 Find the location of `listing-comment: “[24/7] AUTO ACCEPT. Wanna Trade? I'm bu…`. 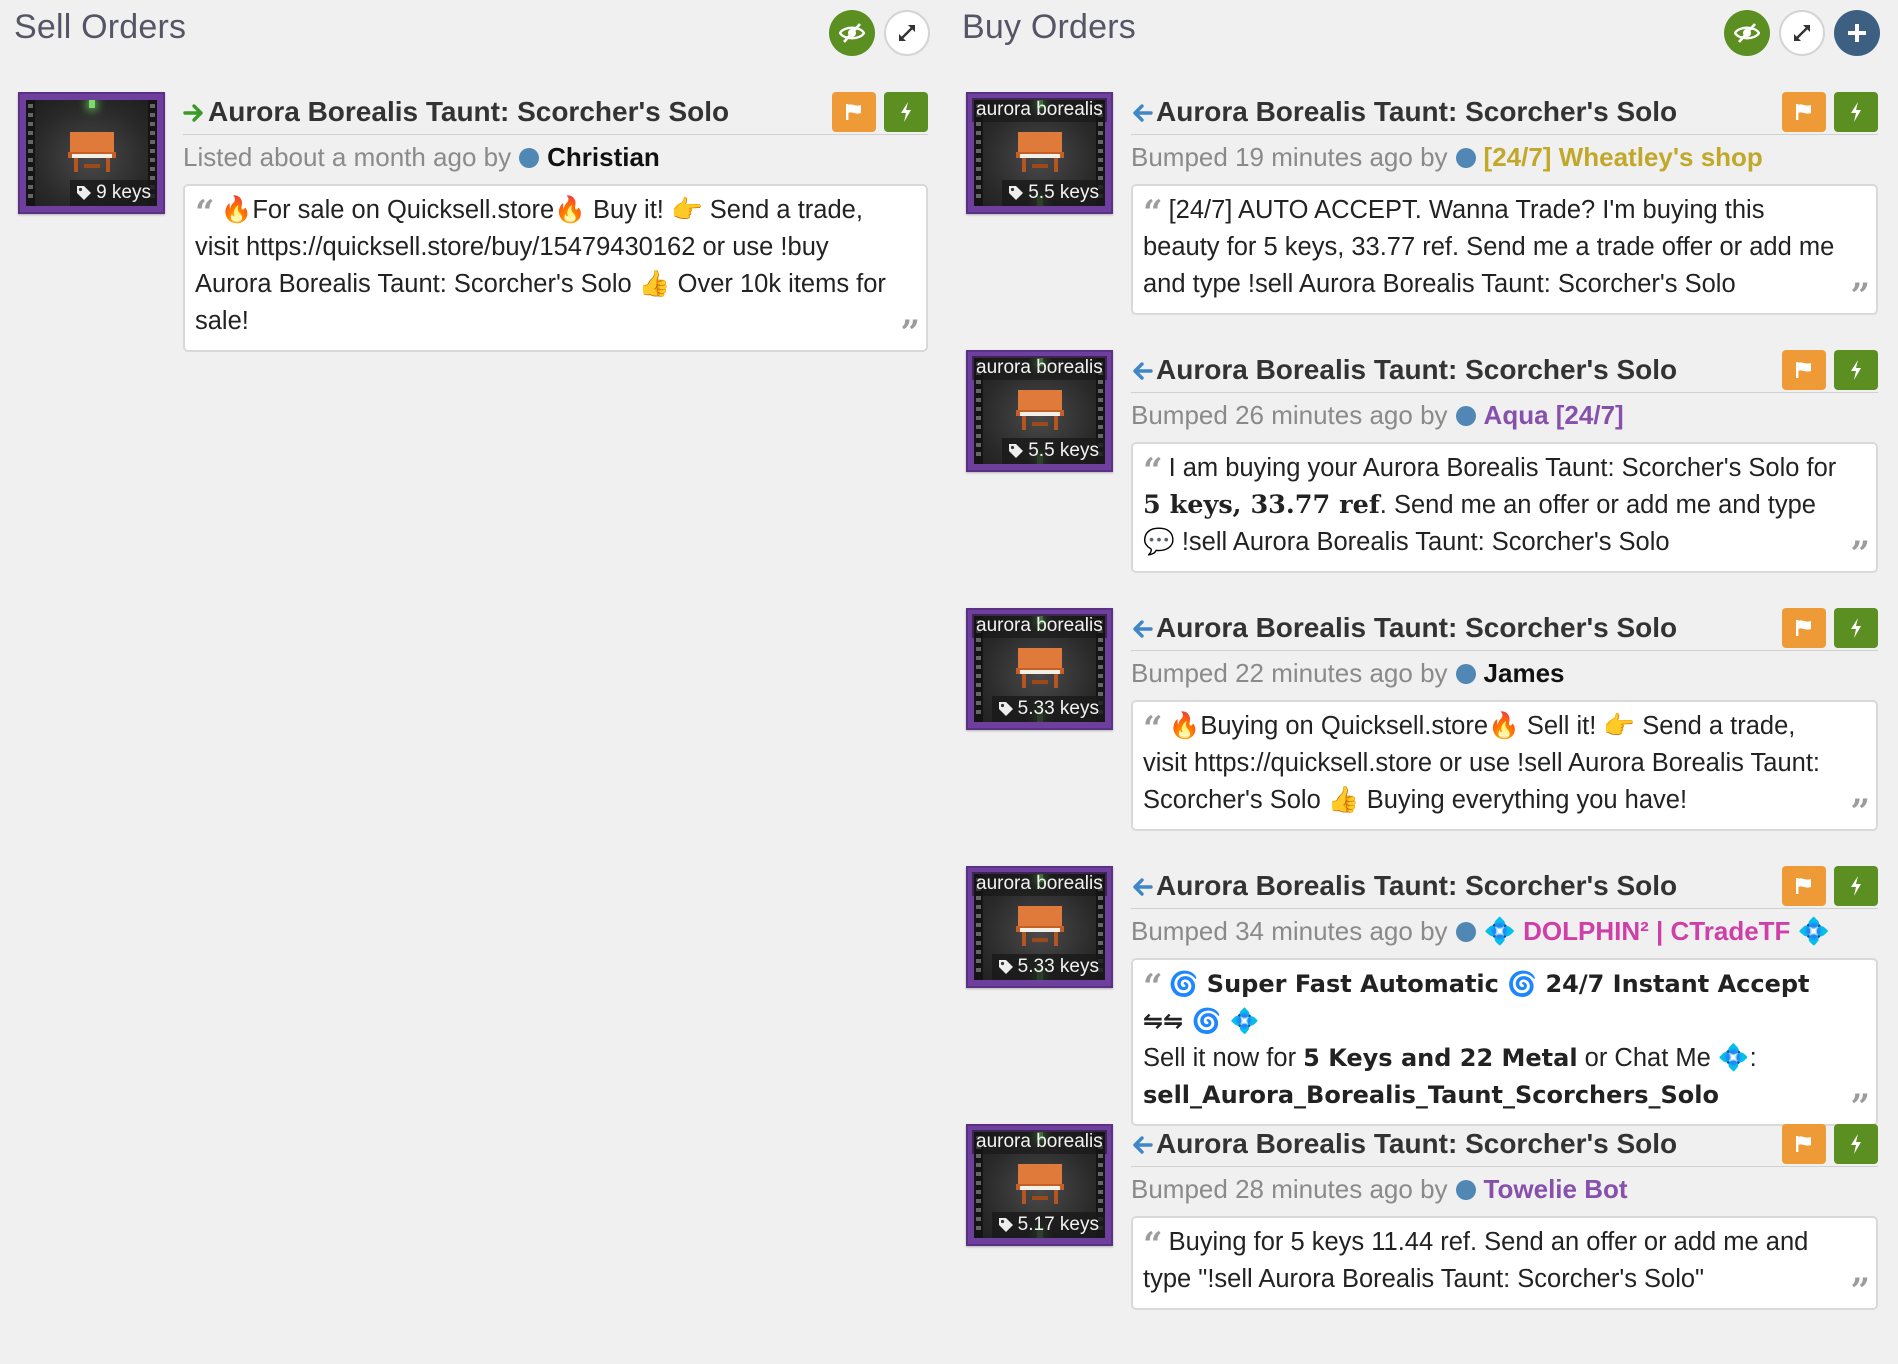

listing-comment: “[24/7] AUTO ACCEPT. Wanna Trade? I'm bu… is located at coordinates (1504, 249).